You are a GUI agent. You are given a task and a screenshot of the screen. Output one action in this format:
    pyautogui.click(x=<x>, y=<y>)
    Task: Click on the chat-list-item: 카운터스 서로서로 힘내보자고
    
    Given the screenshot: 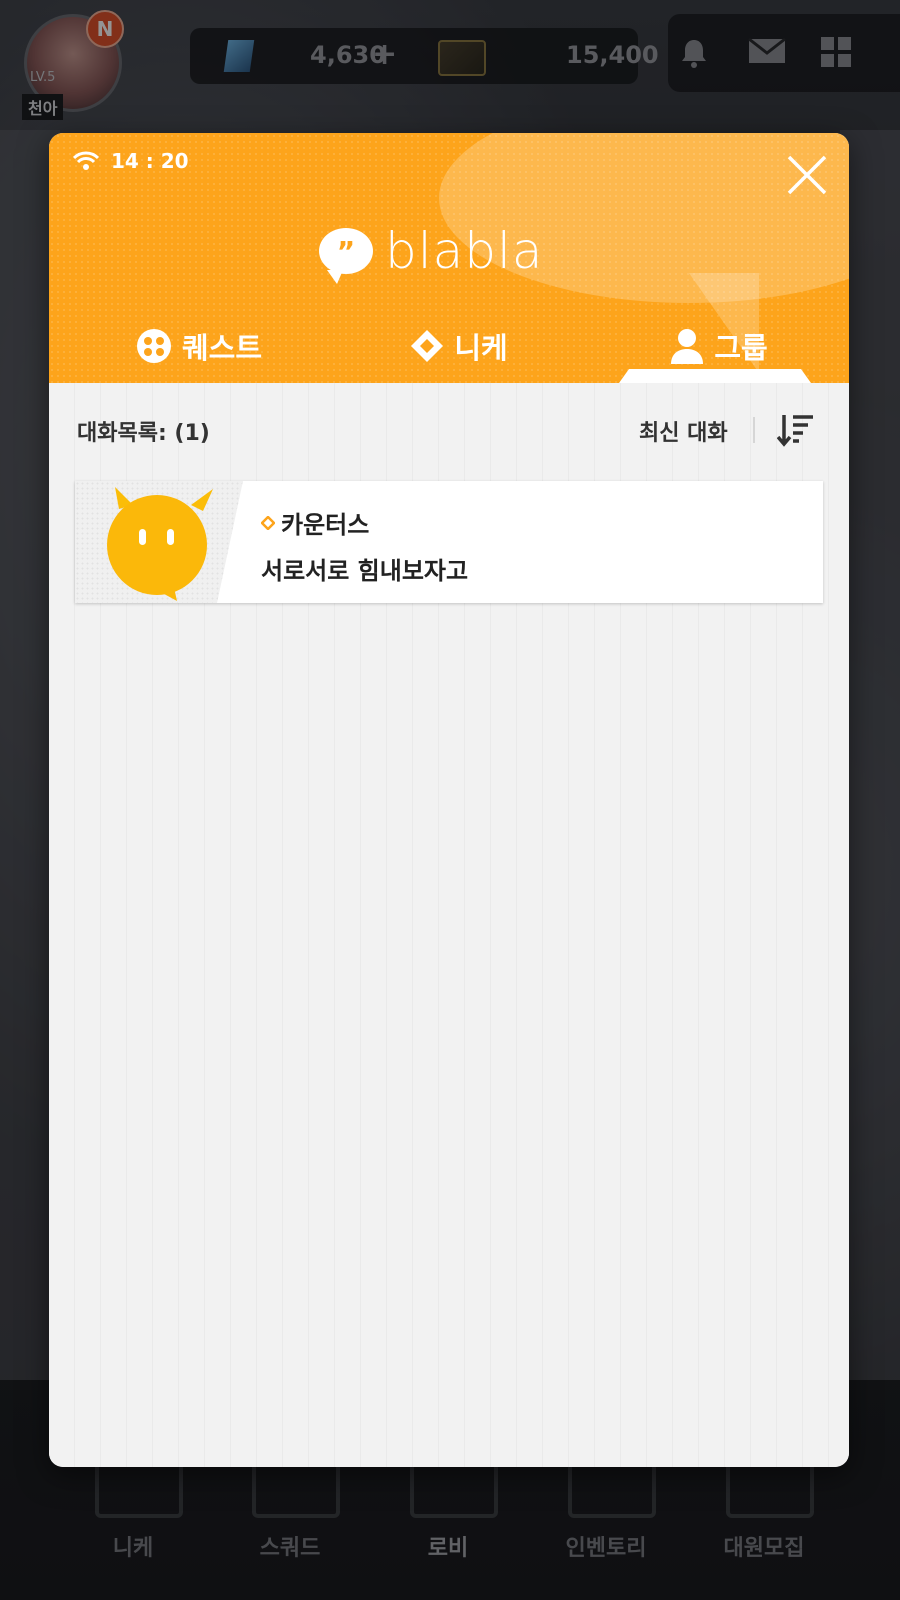 What is the action you would take?
    pyautogui.click(x=449, y=542)
    